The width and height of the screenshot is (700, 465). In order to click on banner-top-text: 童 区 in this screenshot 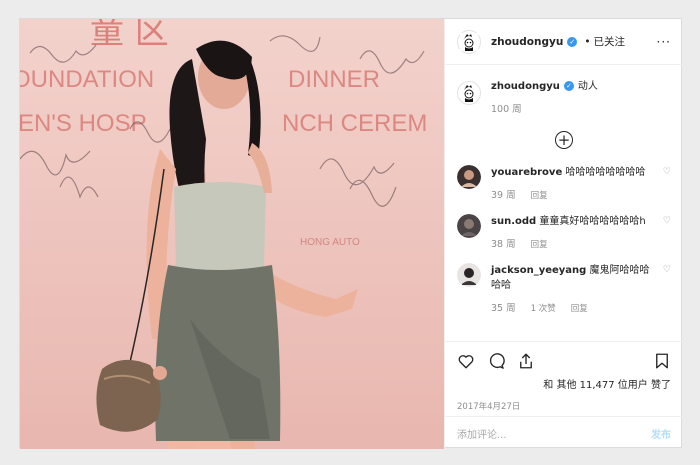, I will do `click(129, 35)`.